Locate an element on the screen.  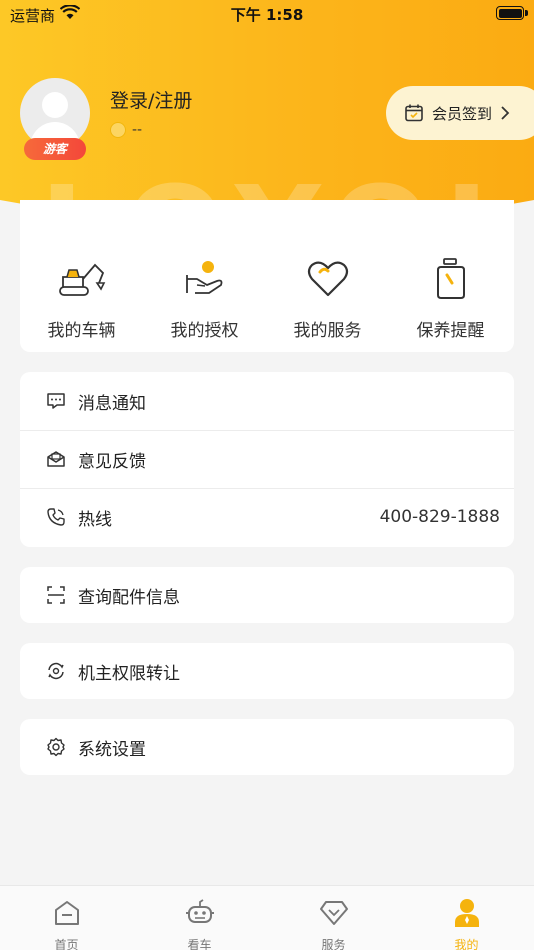
tab-services: 服务 is located at coordinates (333, 924).